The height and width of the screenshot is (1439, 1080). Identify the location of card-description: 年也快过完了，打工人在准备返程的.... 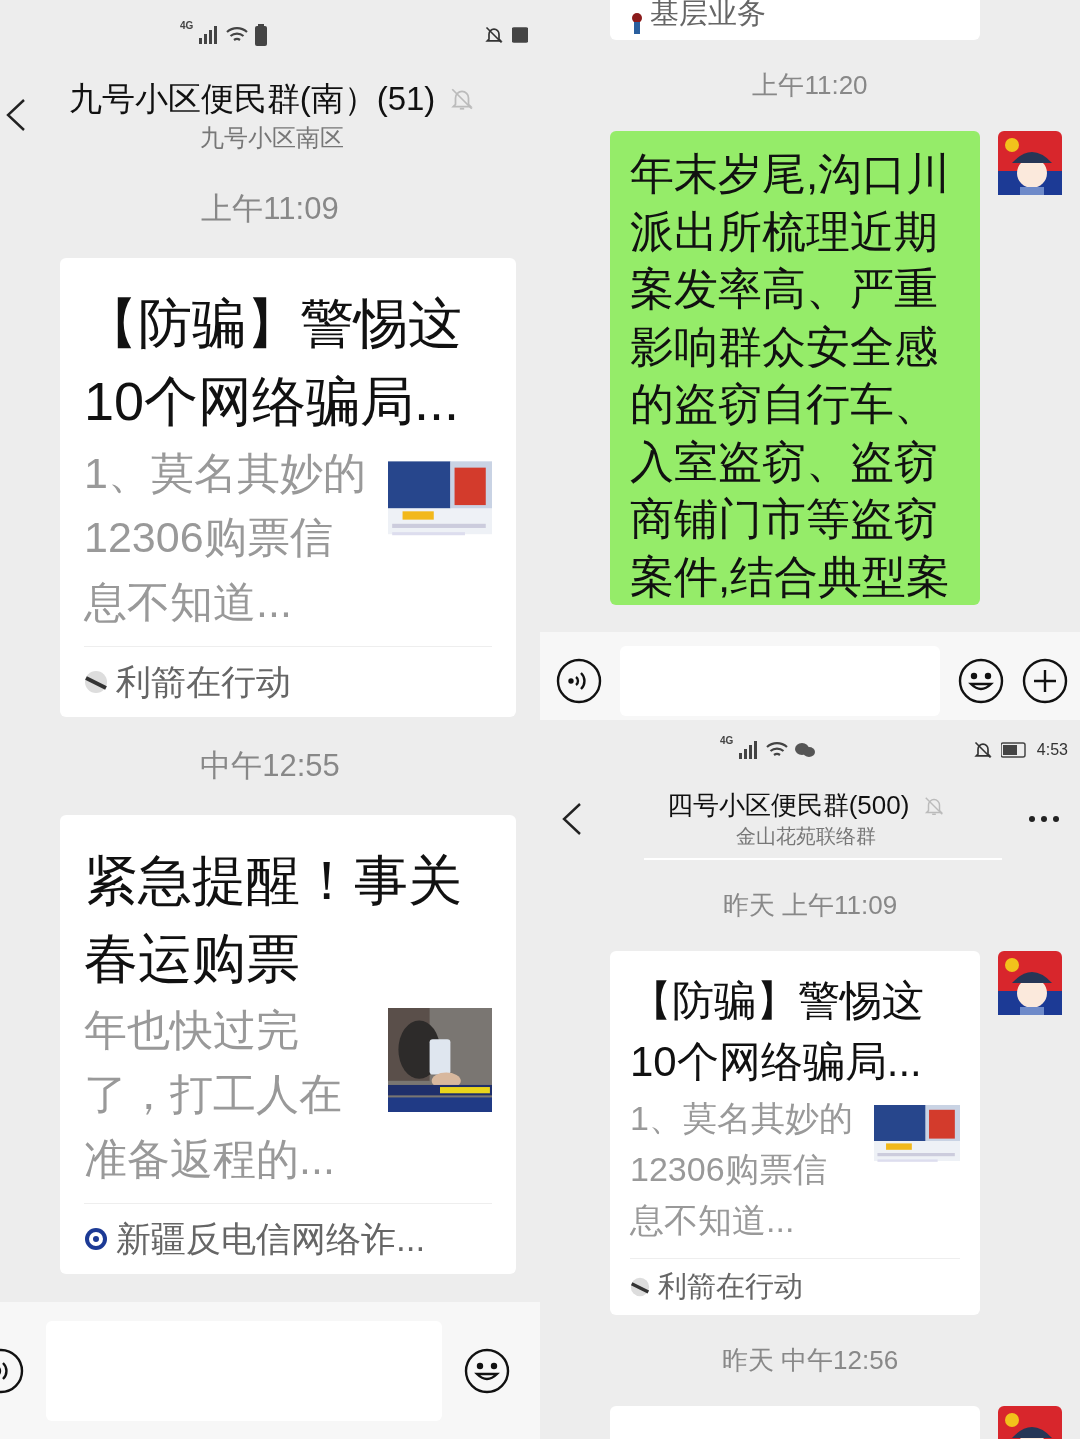
(213, 1094).